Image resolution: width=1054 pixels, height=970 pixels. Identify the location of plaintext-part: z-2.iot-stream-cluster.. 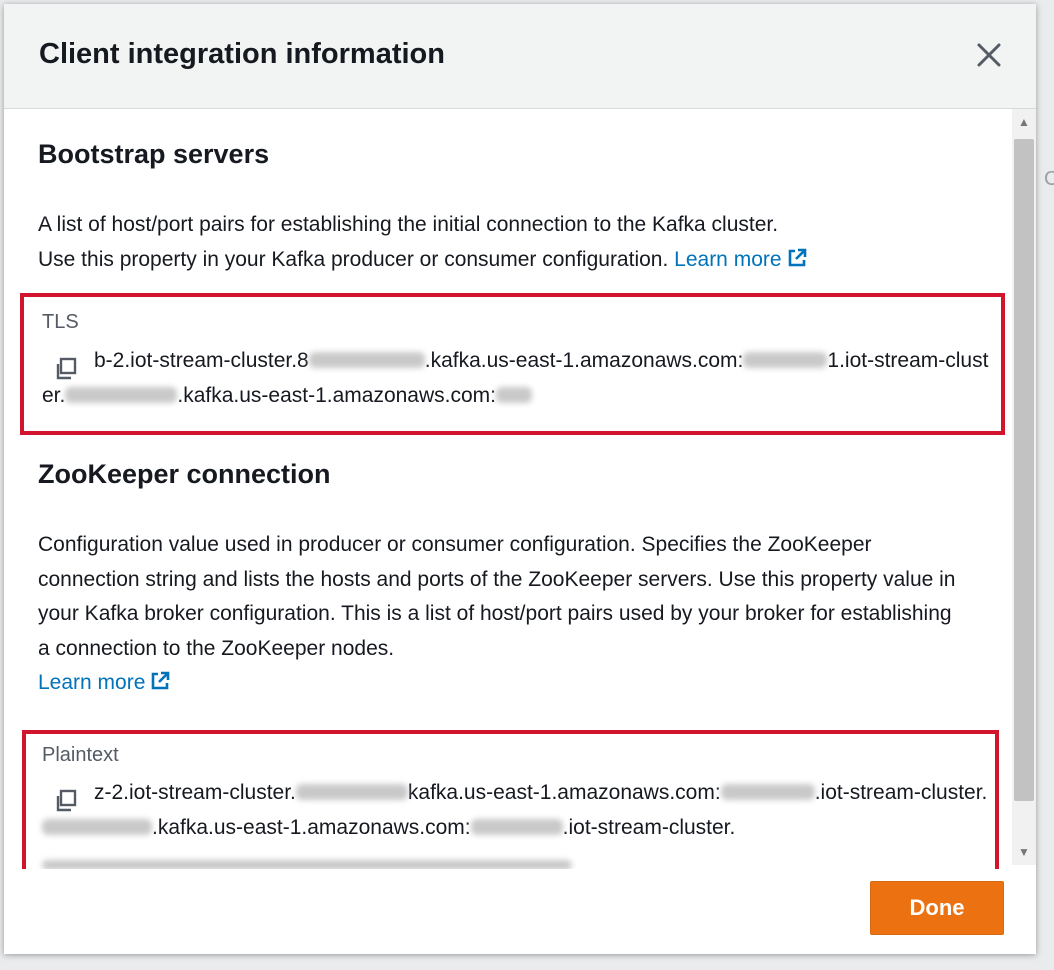
(195, 792).